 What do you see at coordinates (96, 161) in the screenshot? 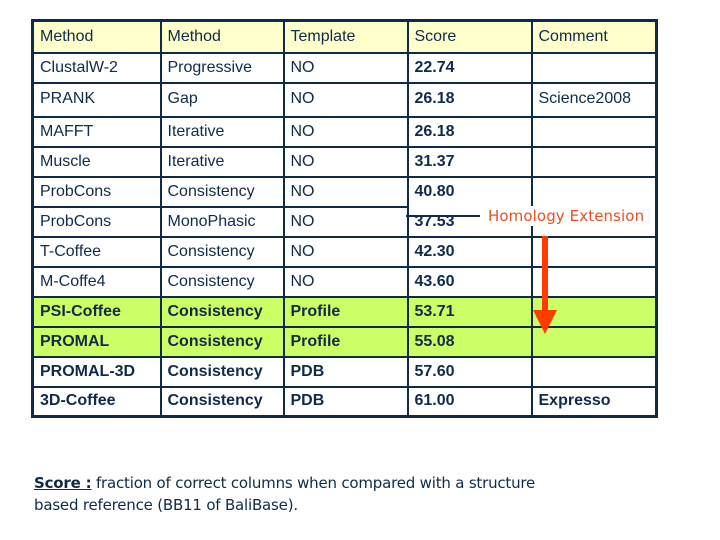
I see `cell-method: Muscle` at bounding box center [96, 161].